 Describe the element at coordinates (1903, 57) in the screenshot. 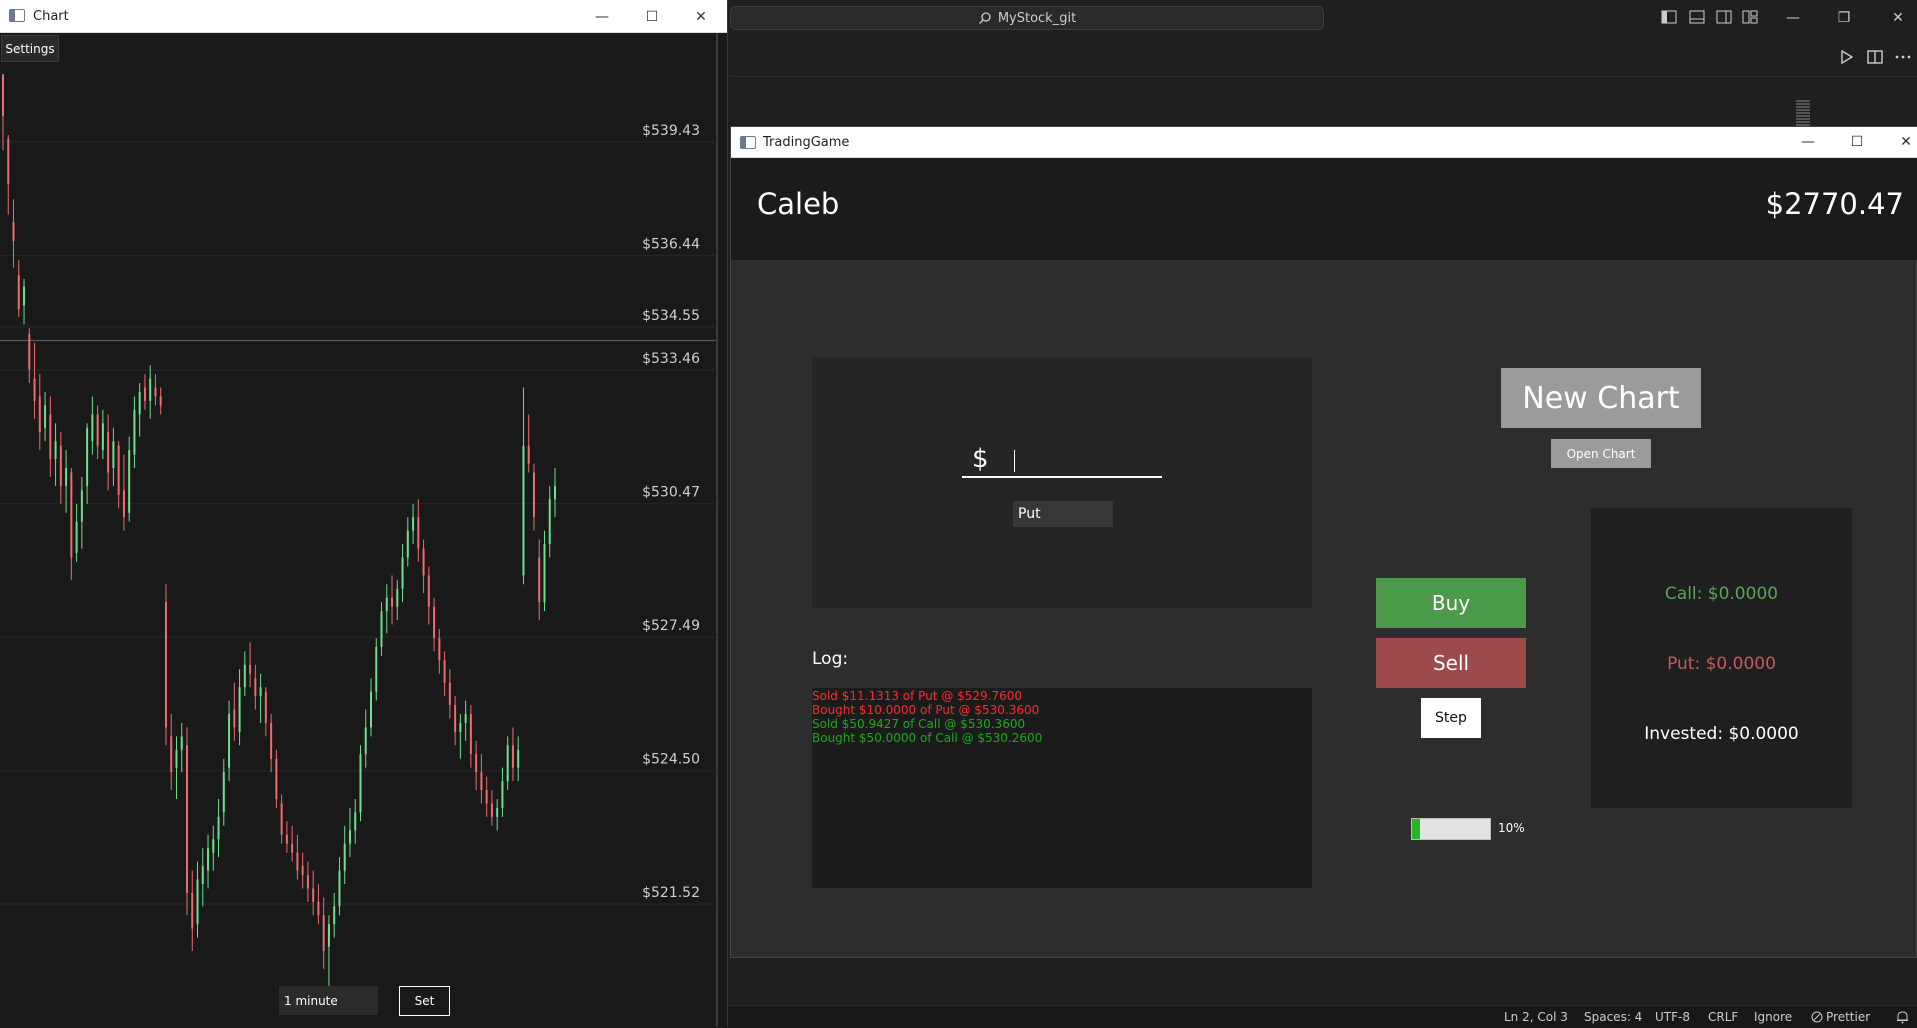

I see `more-actions-icon` at that location.